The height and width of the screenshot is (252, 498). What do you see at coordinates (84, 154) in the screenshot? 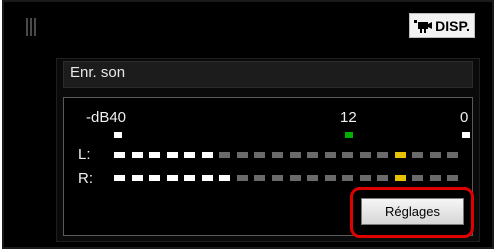
I see `channel-label-left: L:` at bounding box center [84, 154].